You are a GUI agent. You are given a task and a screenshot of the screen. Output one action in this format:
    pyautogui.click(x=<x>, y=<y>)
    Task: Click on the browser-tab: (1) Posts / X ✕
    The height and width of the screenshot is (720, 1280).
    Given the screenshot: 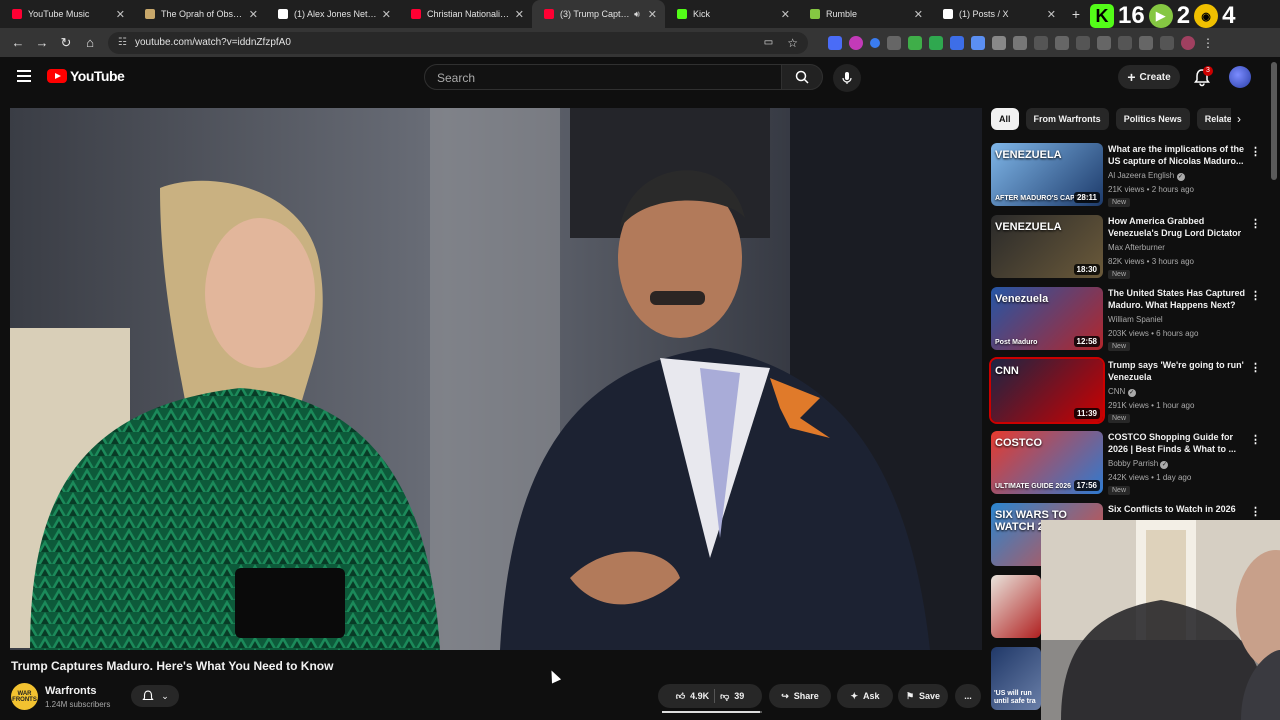 What is the action you would take?
    pyautogui.click(x=997, y=14)
    